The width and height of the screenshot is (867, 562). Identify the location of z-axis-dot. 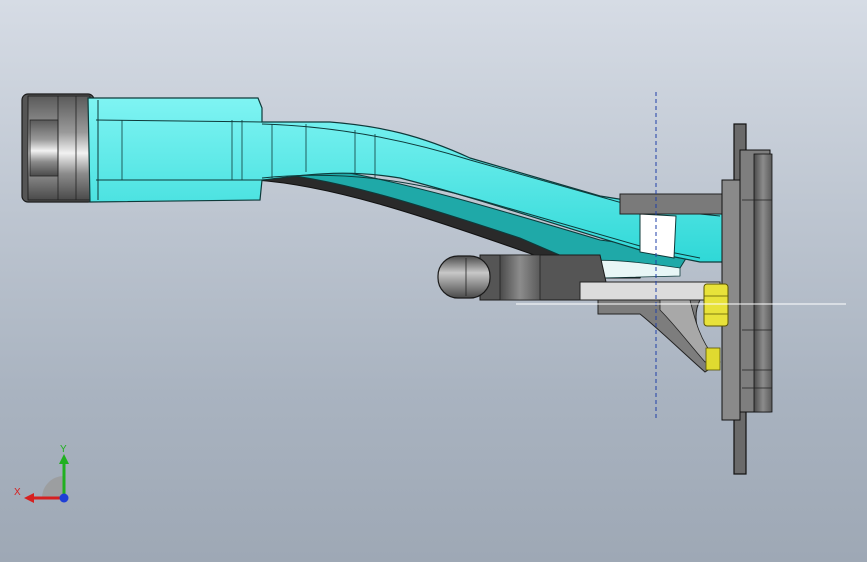
(64, 498).